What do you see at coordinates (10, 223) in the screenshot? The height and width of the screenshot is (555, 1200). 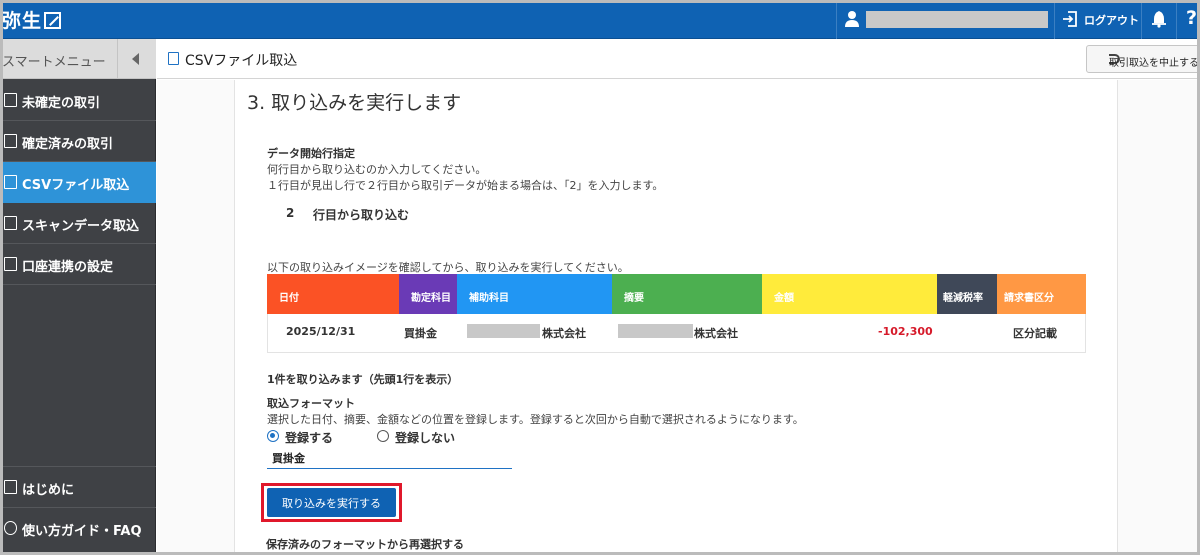 I see `scanner-icon` at bounding box center [10, 223].